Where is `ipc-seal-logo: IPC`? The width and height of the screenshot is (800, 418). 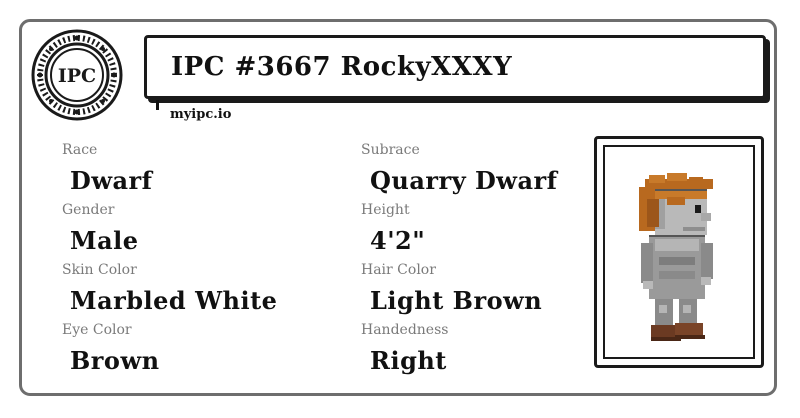
ipc-seal-logo: IPC is located at coordinates (77, 75).